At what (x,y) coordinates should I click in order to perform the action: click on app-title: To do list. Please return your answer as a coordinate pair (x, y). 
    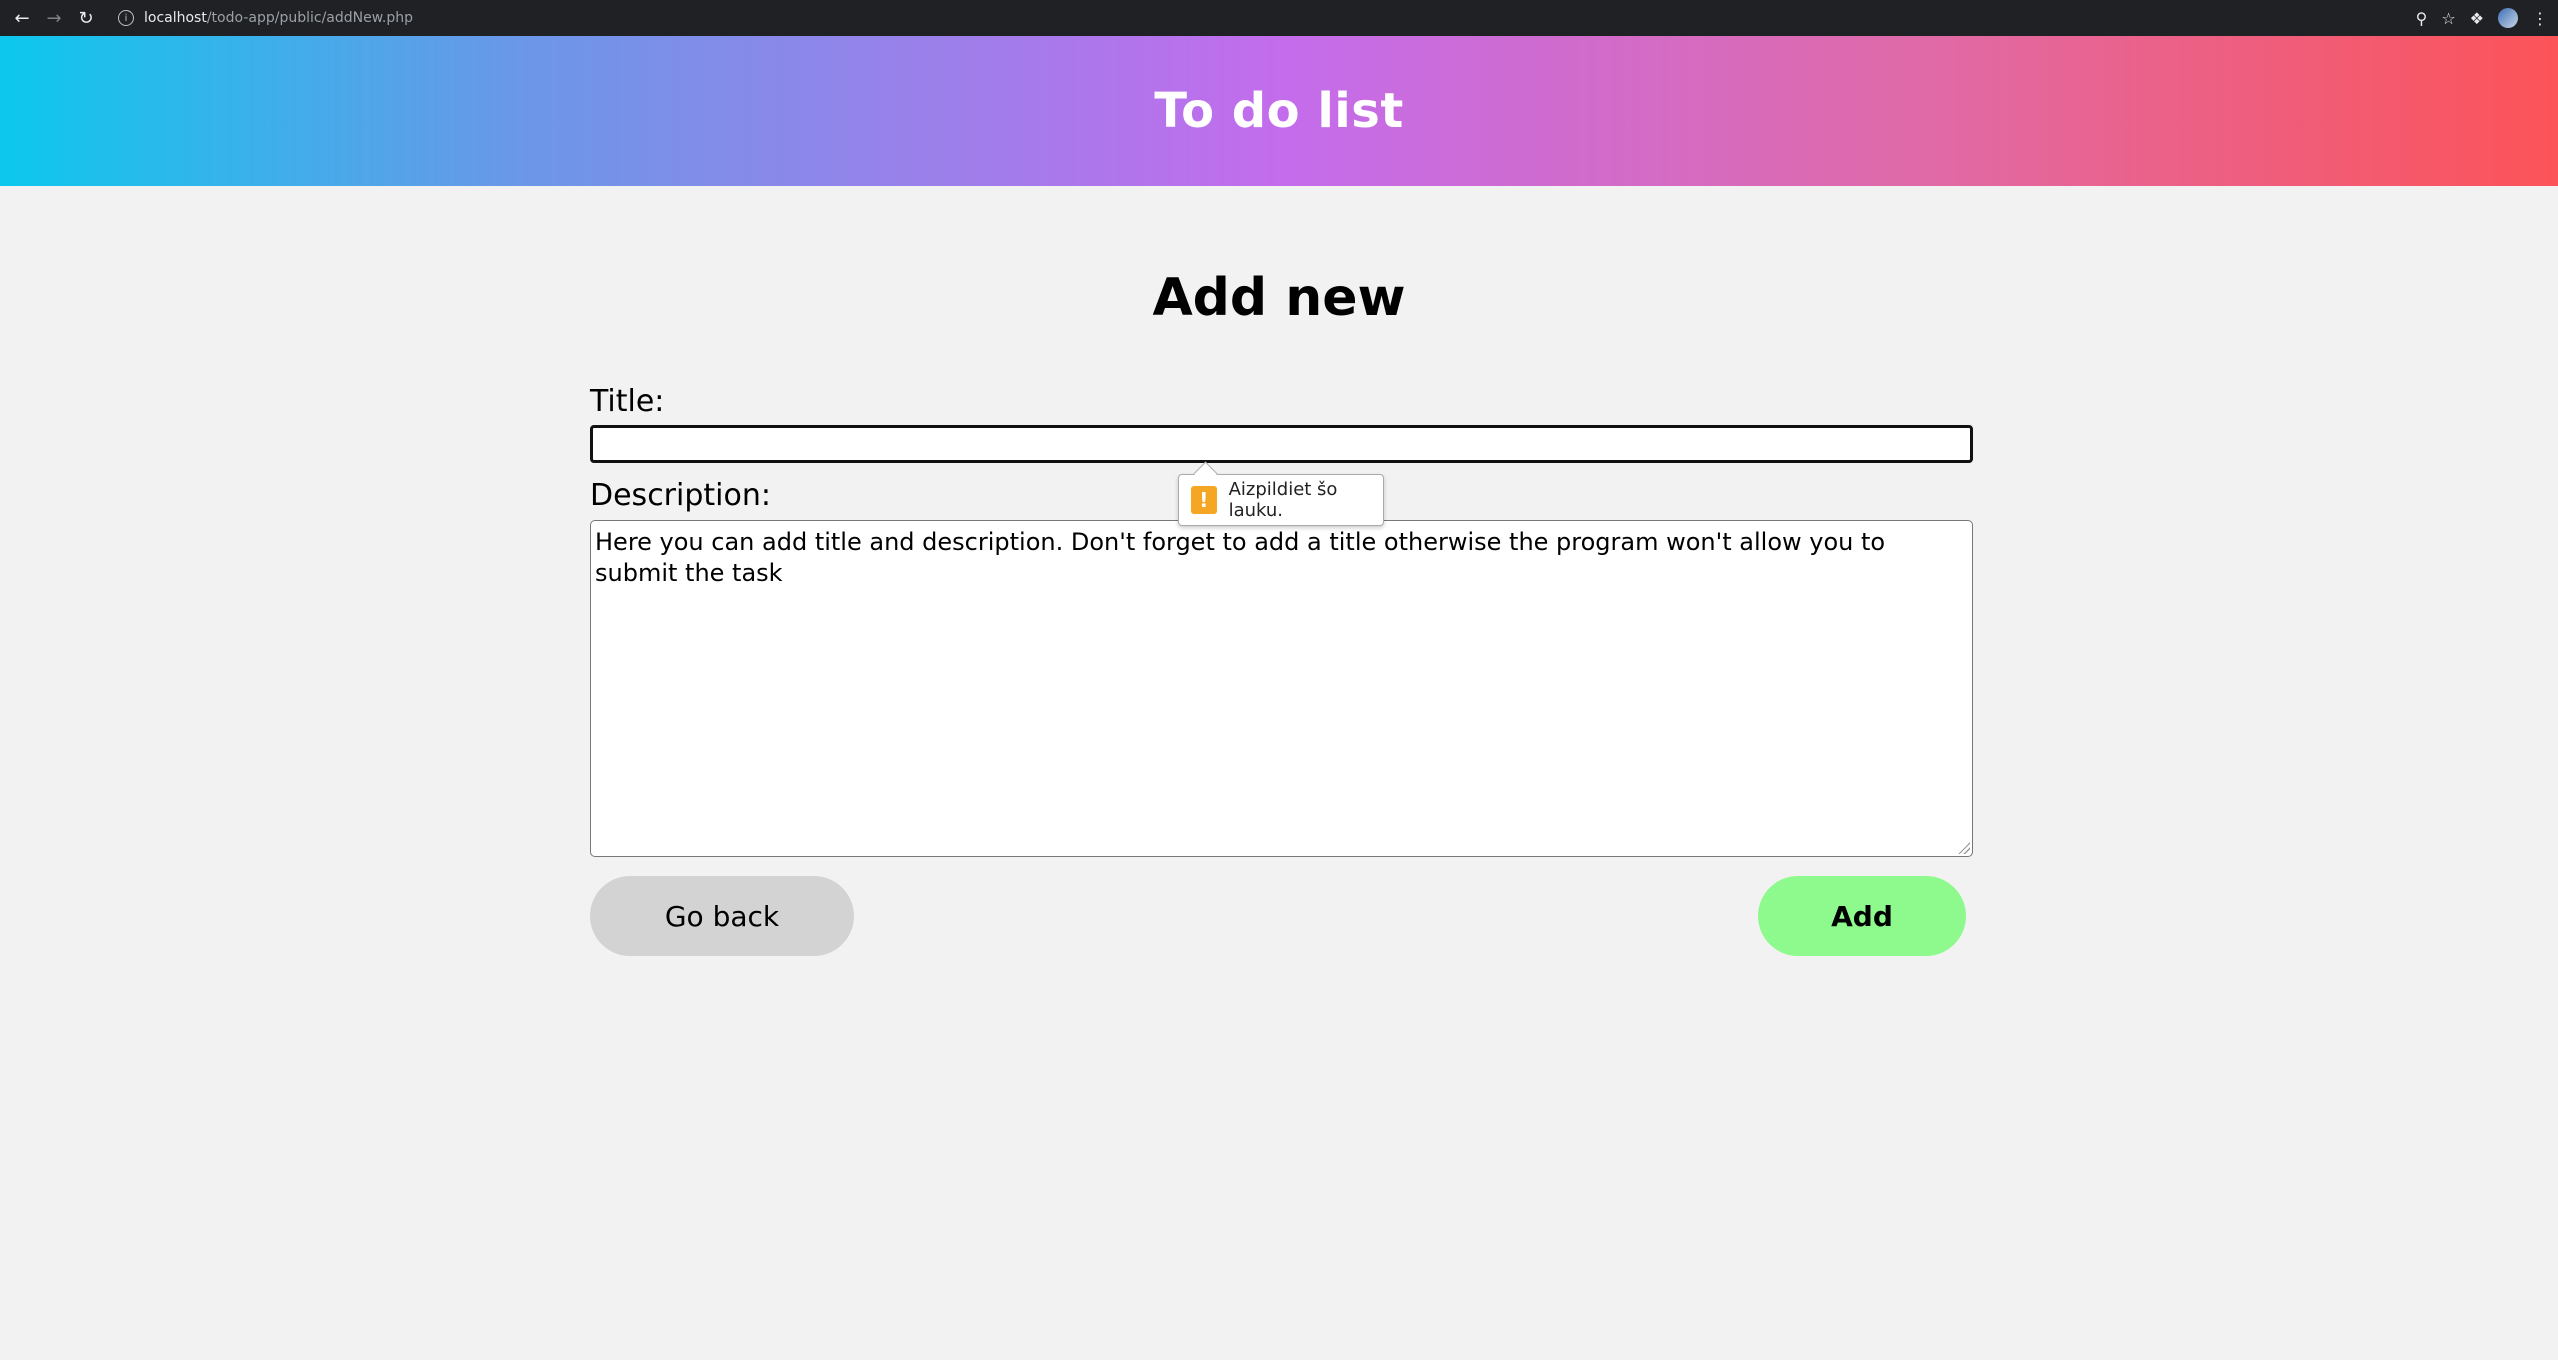
    Looking at the image, I should click on (1279, 111).